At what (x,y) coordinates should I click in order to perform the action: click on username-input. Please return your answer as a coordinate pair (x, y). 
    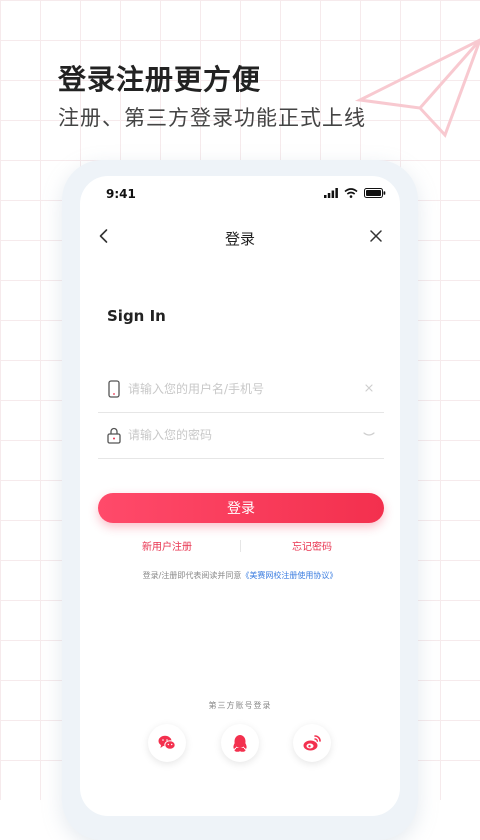
    Looking at the image, I should click on (238, 389).